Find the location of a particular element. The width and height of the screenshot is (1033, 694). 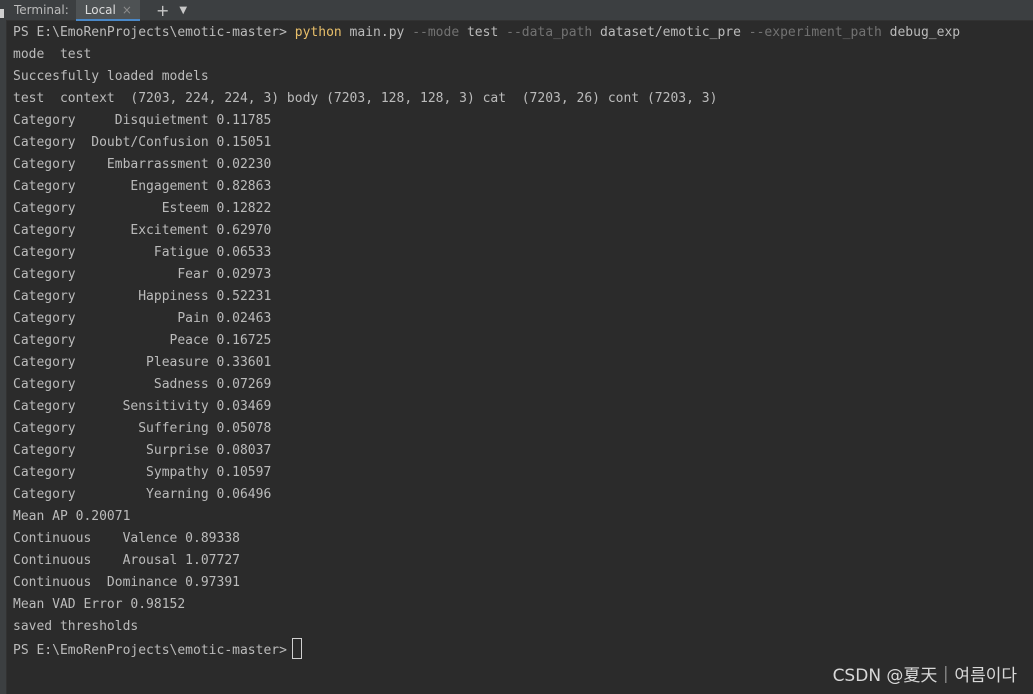

output-line: Succesfully loaded models is located at coordinates (111, 76).